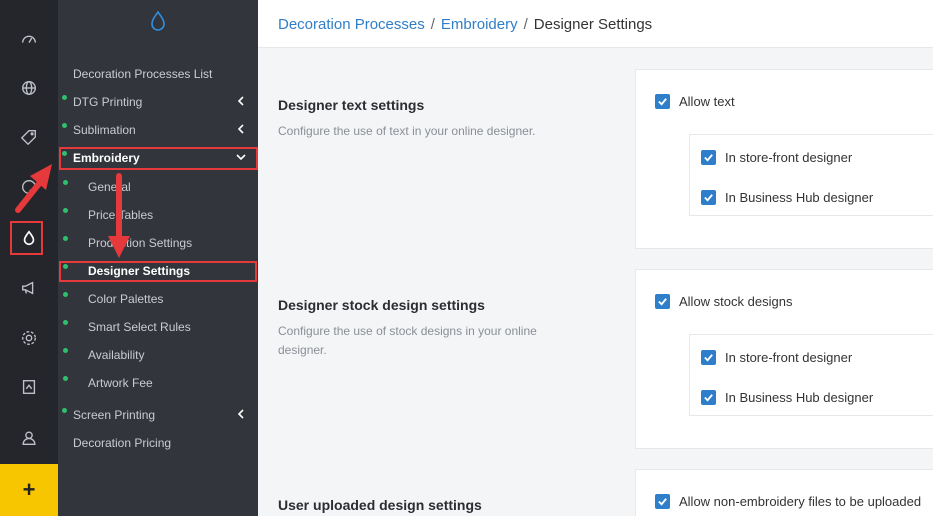  I want to click on checkbox-label: Allow text, so click(707, 101).